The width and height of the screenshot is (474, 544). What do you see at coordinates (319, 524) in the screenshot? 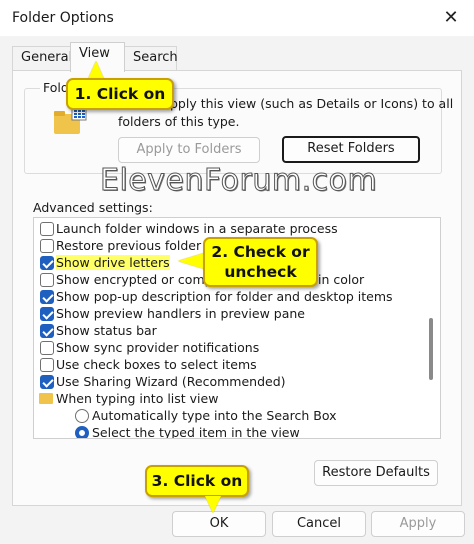
I see `cancel-button: Cancel` at bounding box center [319, 524].